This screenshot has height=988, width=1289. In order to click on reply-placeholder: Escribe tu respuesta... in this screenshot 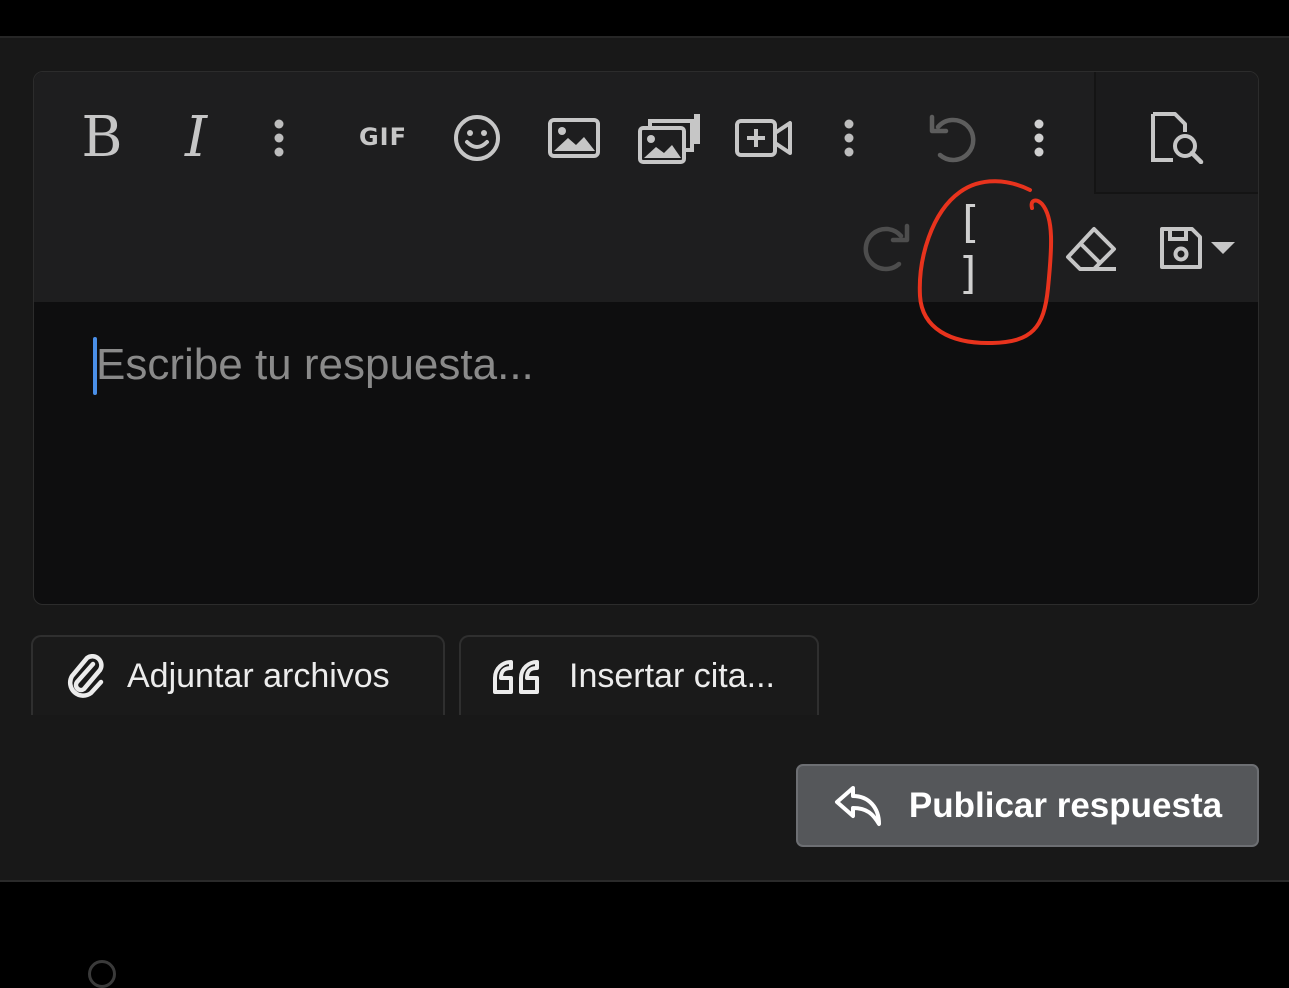, I will do `click(315, 364)`.